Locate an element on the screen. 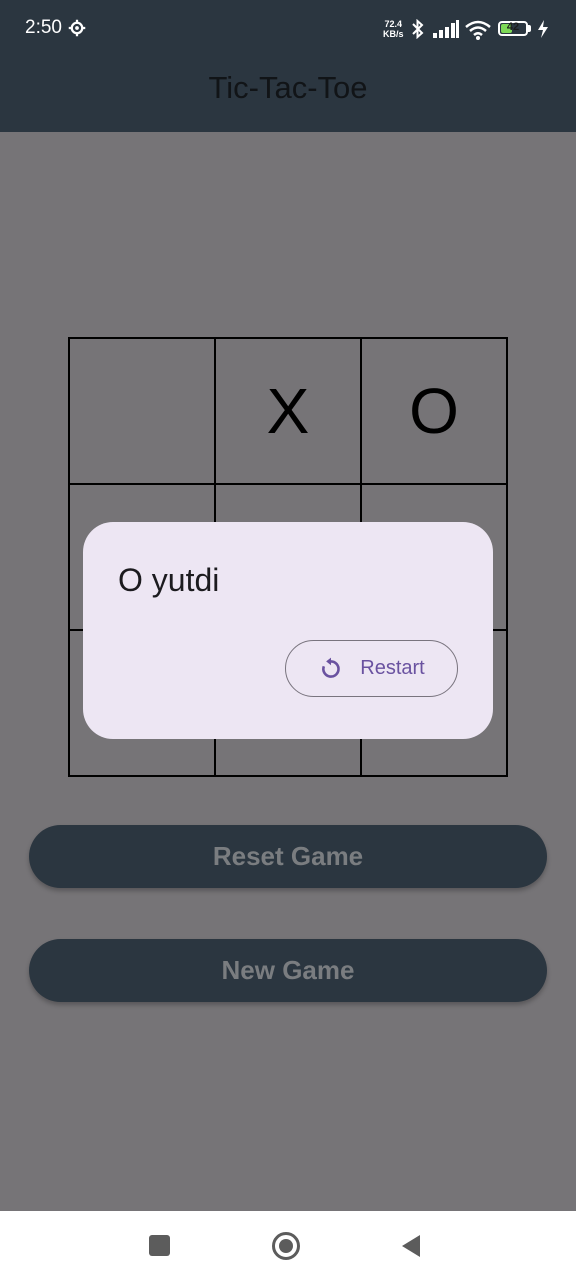 The height and width of the screenshot is (1280, 576). network-speed: 72.4 KB/s is located at coordinates (393, 29).